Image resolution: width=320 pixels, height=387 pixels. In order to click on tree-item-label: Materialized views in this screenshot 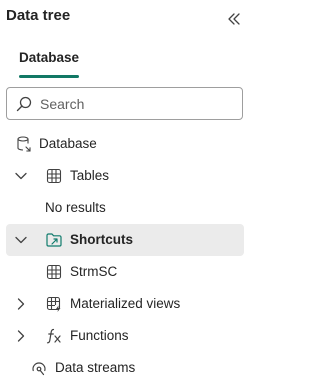, I will do `click(125, 303)`.